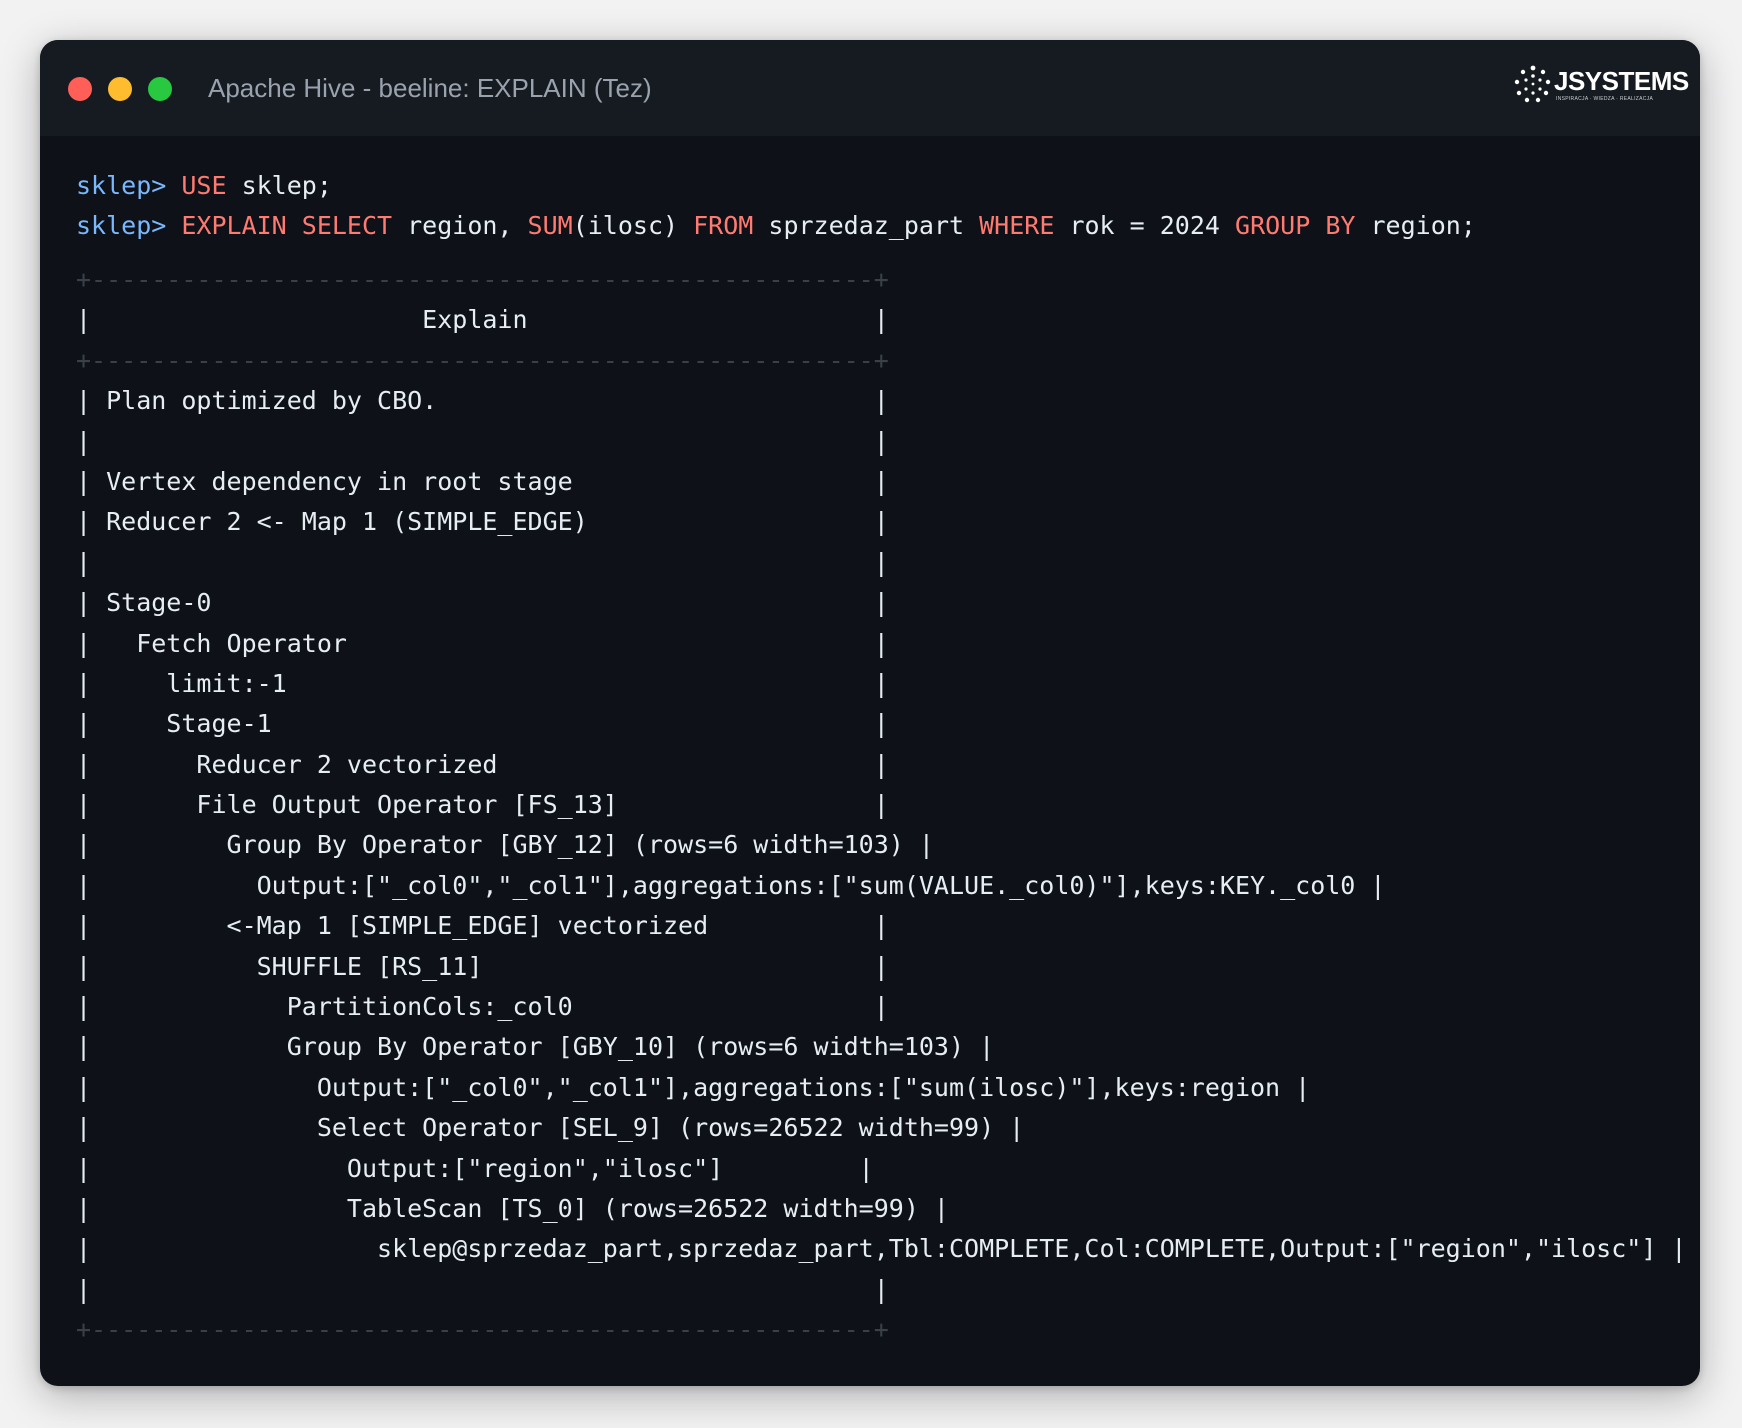  What do you see at coordinates (1532, 84) in the screenshot?
I see `logo-mark-icon` at bounding box center [1532, 84].